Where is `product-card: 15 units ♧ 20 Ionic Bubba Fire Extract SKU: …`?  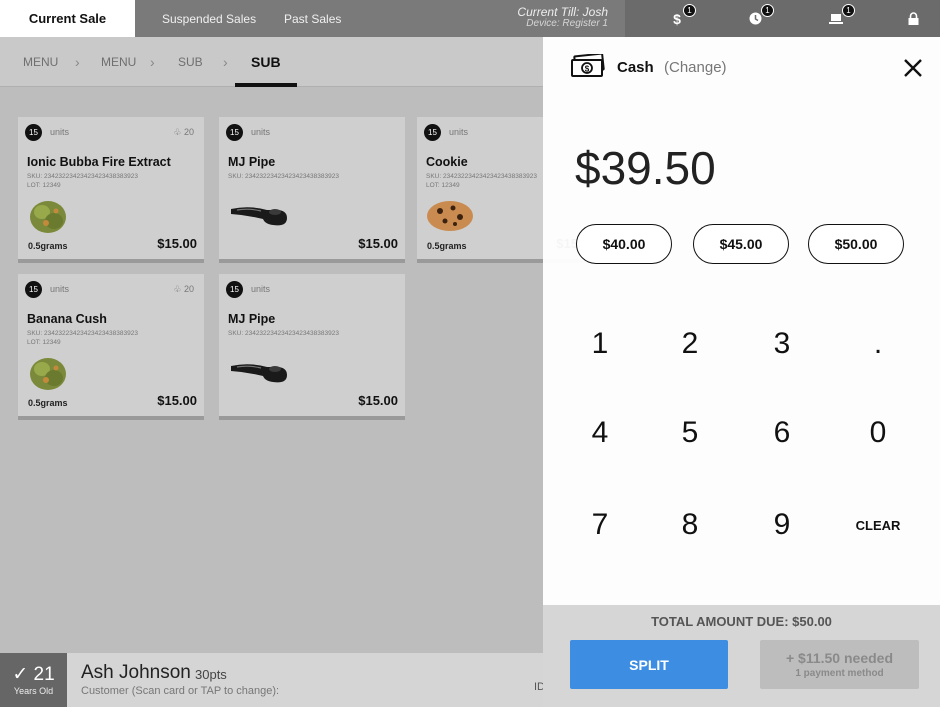 product-card: 15 units ♧ 20 Ionic Bubba Fire Extract SKU: … is located at coordinates (111, 190).